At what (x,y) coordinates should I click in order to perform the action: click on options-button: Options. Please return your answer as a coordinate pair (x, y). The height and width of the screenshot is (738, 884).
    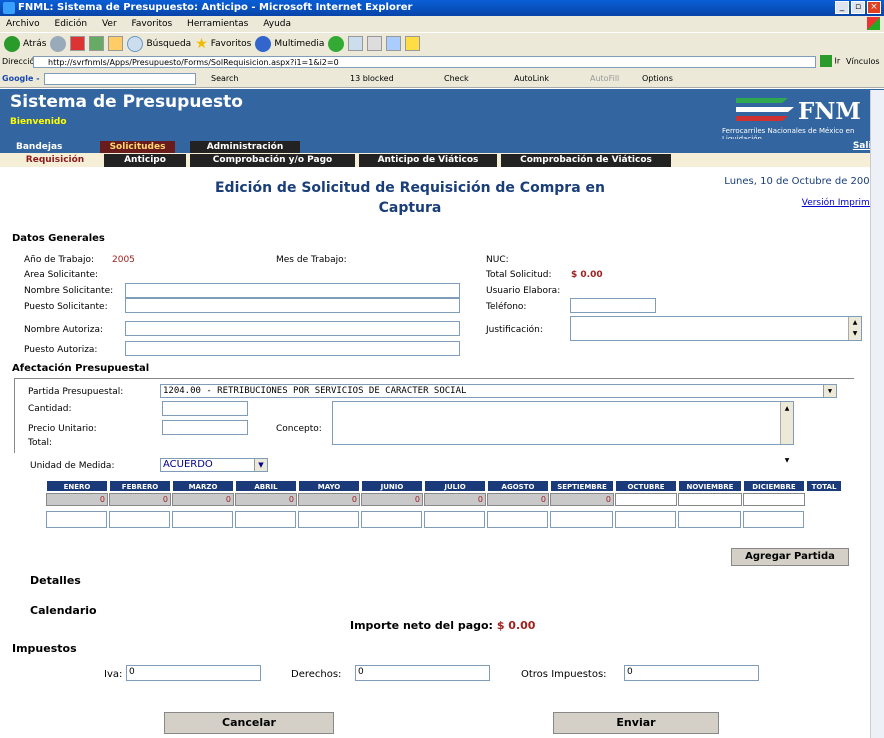
    Looking at the image, I should click on (657, 79).